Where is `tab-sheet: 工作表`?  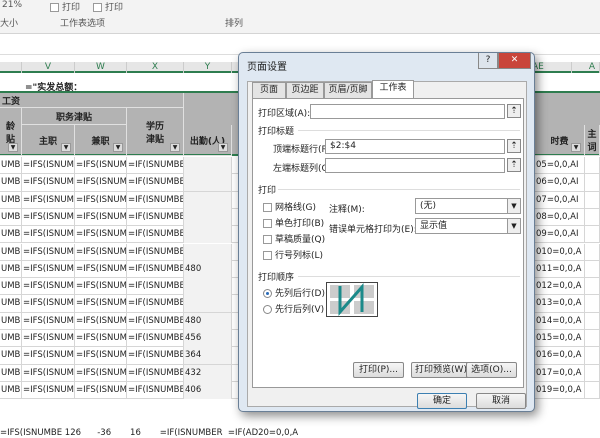
tab-sheet: 工作表 is located at coordinates (393, 89).